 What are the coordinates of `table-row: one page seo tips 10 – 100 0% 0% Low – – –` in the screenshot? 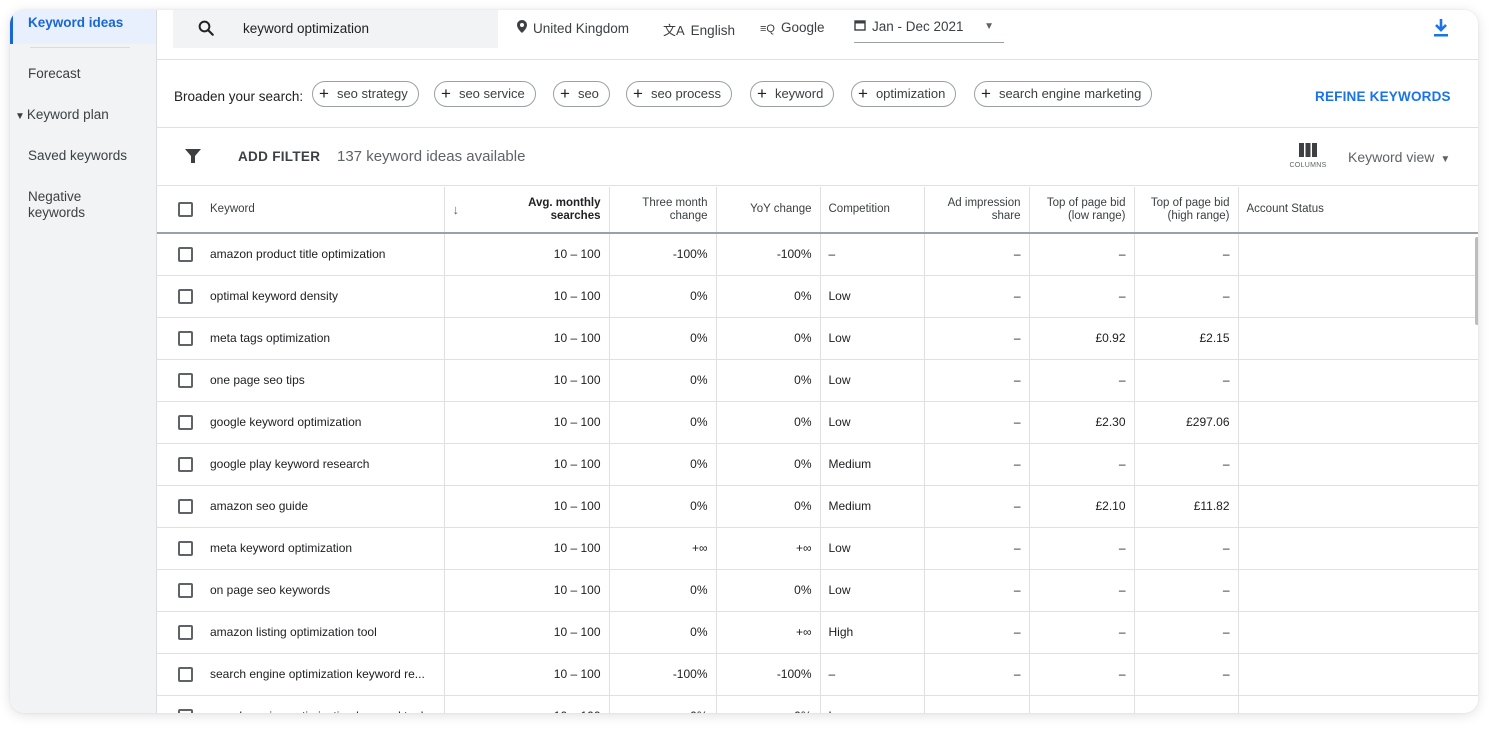 It's located at (817, 380).